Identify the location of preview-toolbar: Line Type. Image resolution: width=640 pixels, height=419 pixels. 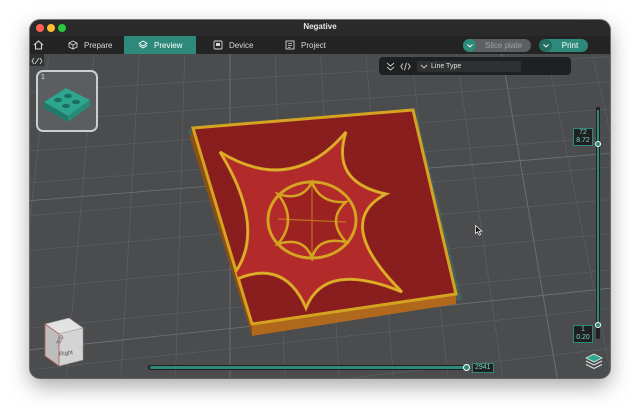
(475, 66).